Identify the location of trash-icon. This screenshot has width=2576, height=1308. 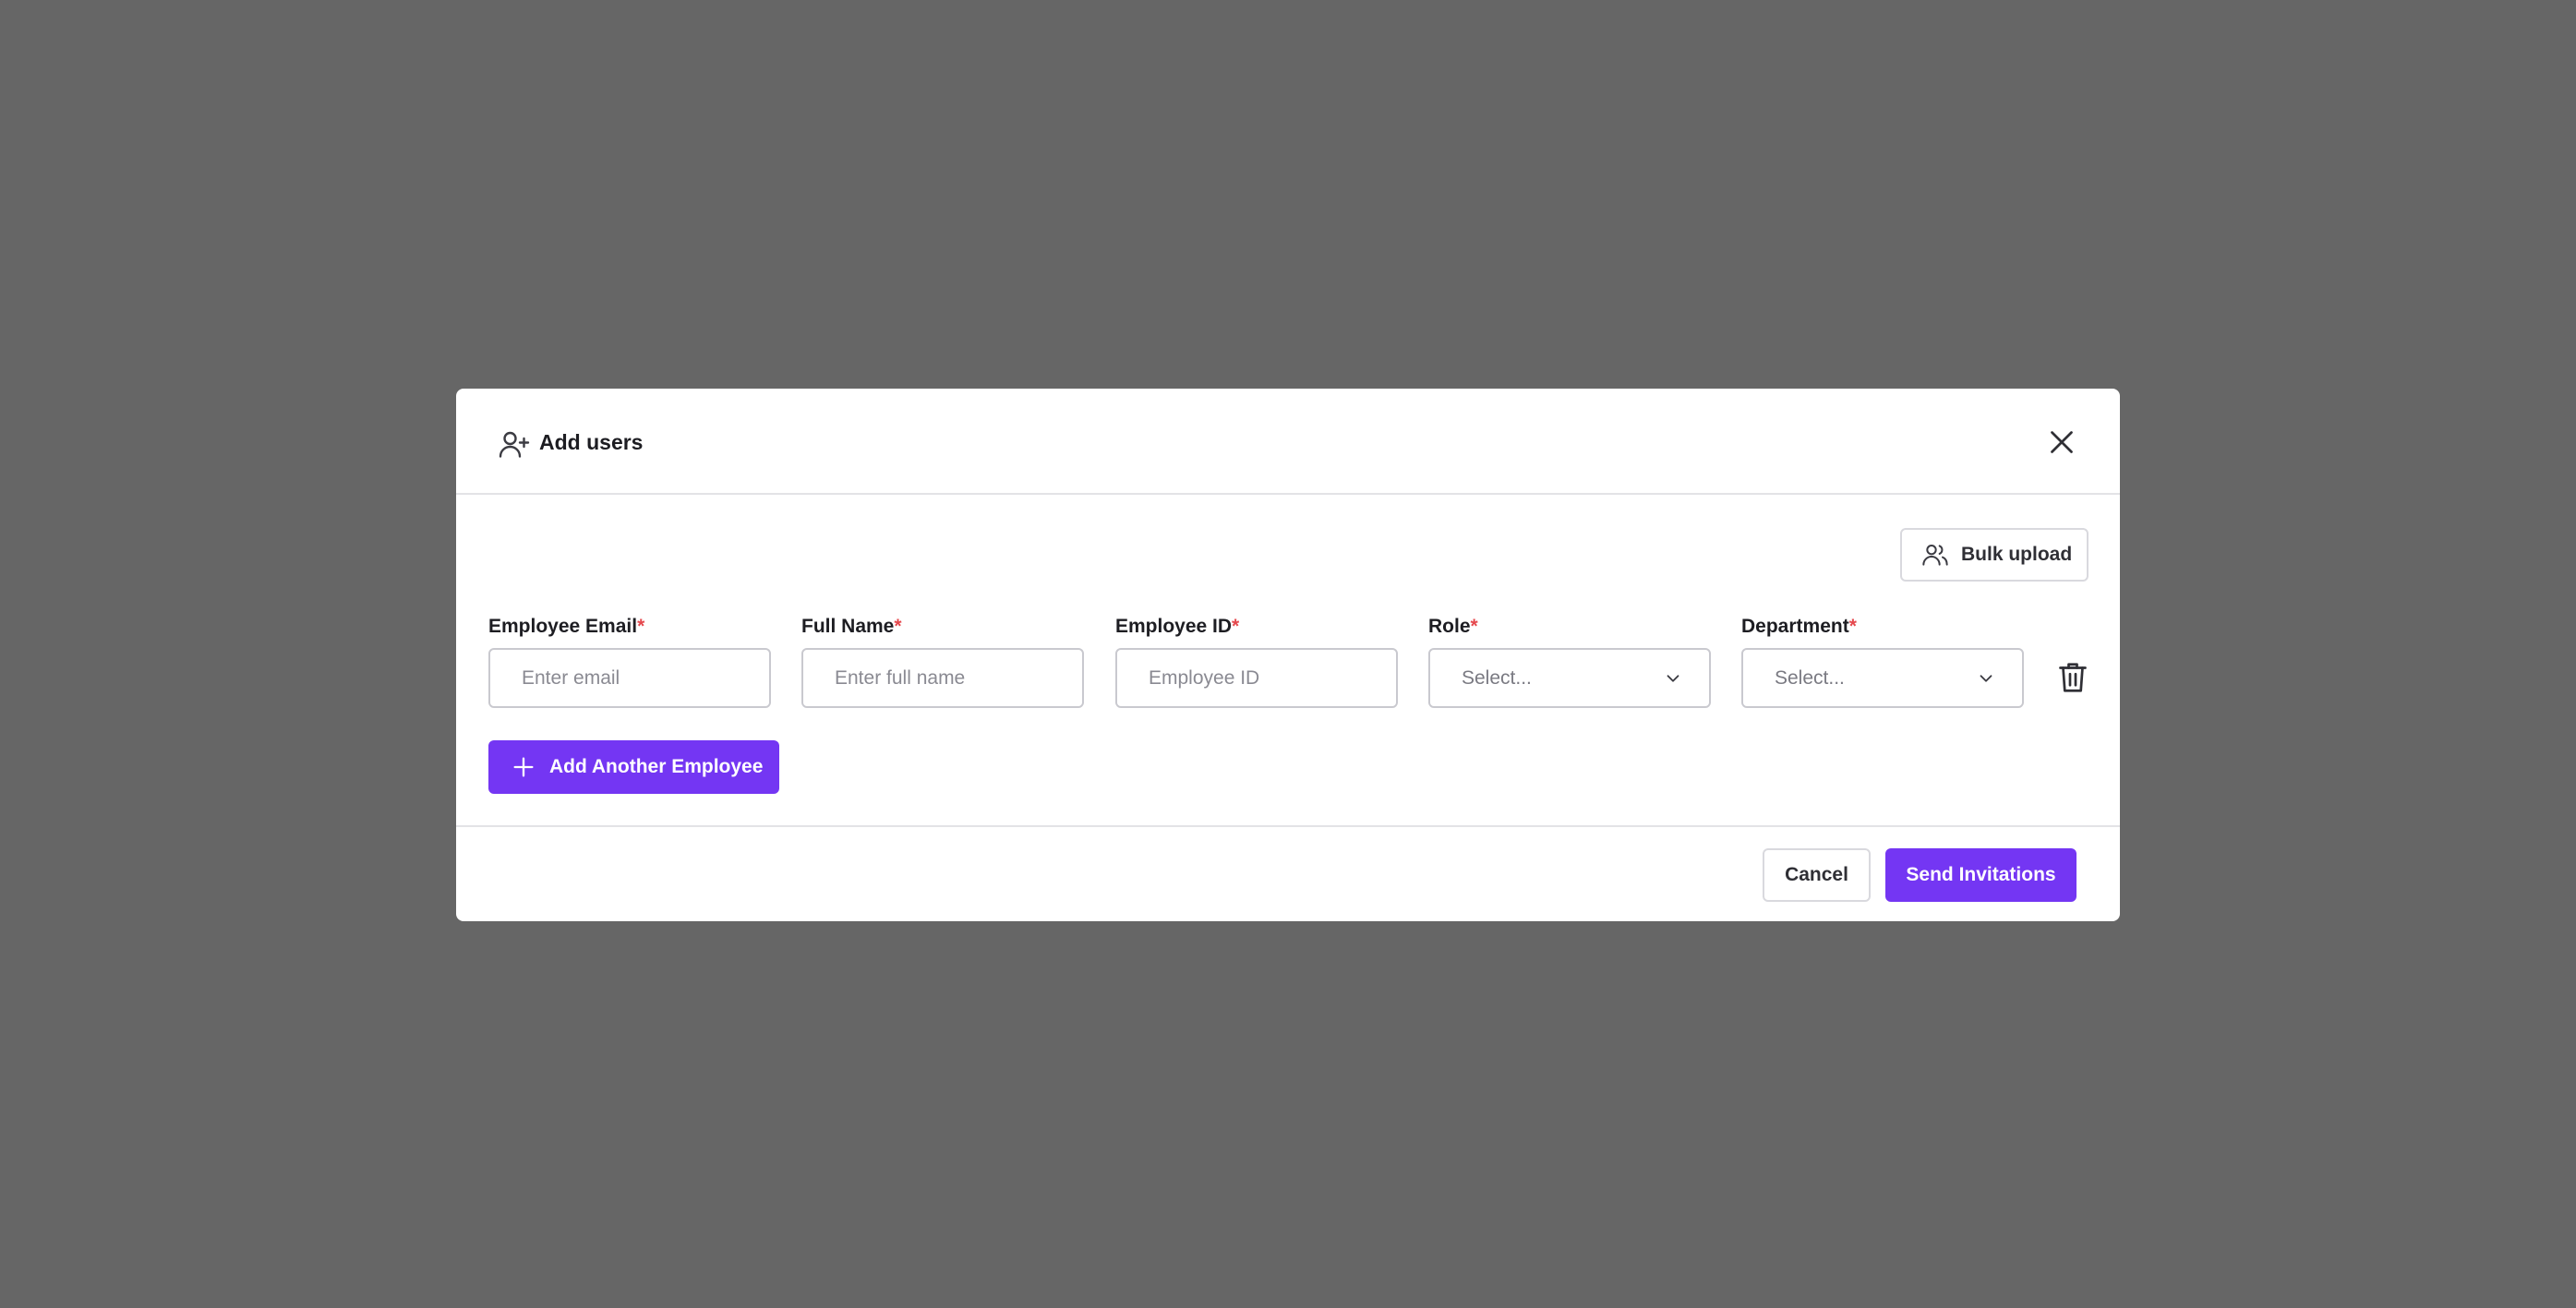
(2072, 677).